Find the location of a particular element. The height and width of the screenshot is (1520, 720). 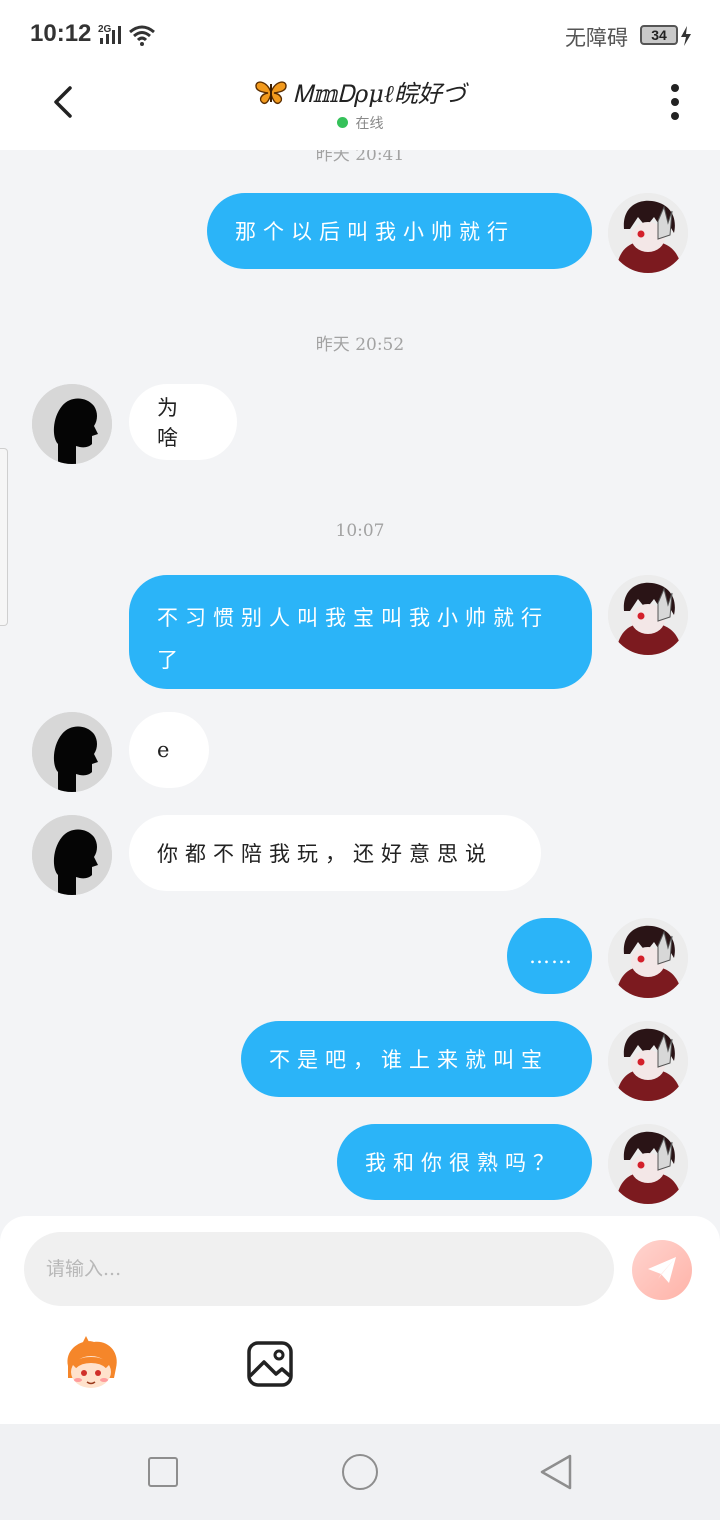

send-button is located at coordinates (662, 1270).